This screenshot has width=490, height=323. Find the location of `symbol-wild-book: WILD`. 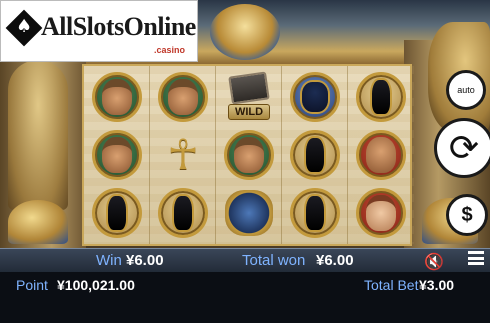

symbol-wild-book: WILD is located at coordinates (249, 97).